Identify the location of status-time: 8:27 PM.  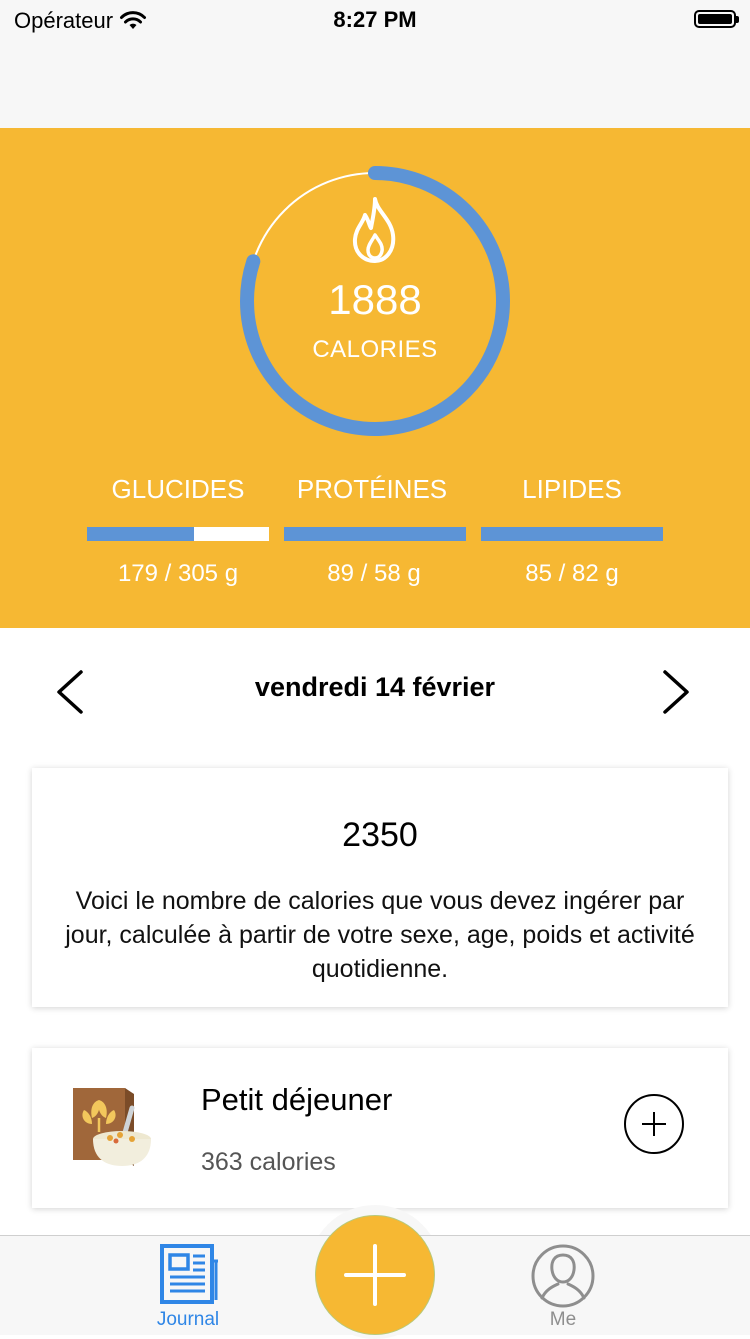
(375, 19).